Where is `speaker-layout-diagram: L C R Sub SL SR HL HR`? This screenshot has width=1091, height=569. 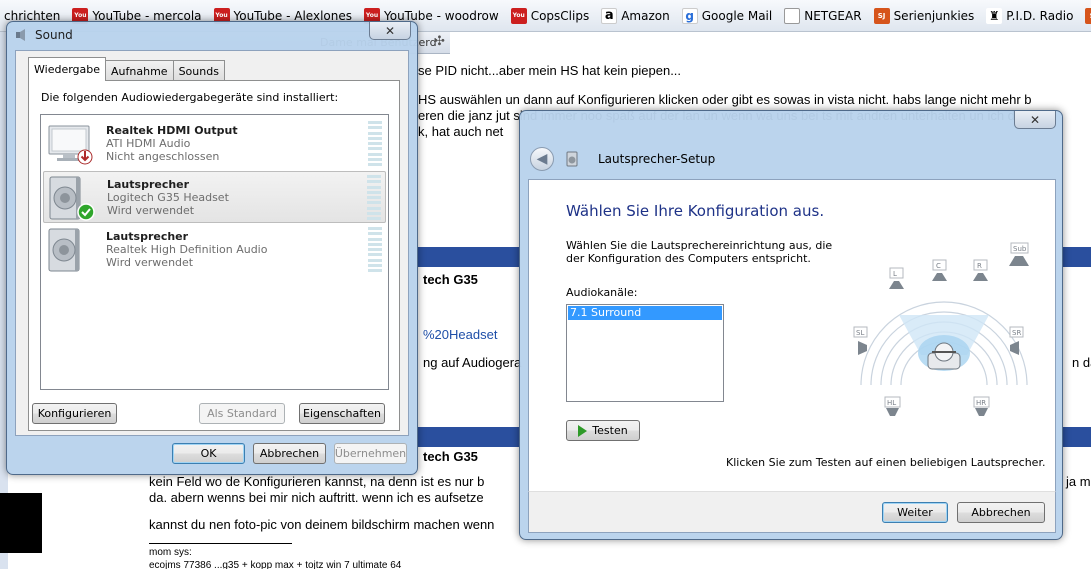 speaker-layout-diagram: L C R Sub SL SR HL HR is located at coordinates (941, 329).